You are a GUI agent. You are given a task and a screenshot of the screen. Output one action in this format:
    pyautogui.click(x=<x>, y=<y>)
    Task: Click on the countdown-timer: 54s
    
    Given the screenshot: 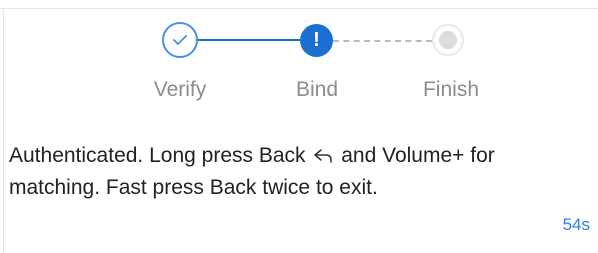 What is the action you would take?
    pyautogui.click(x=576, y=224)
    